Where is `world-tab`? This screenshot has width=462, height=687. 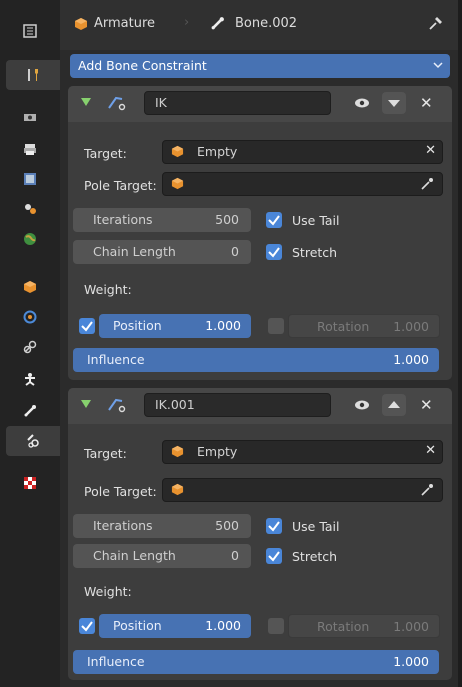 world-tab is located at coordinates (30, 239).